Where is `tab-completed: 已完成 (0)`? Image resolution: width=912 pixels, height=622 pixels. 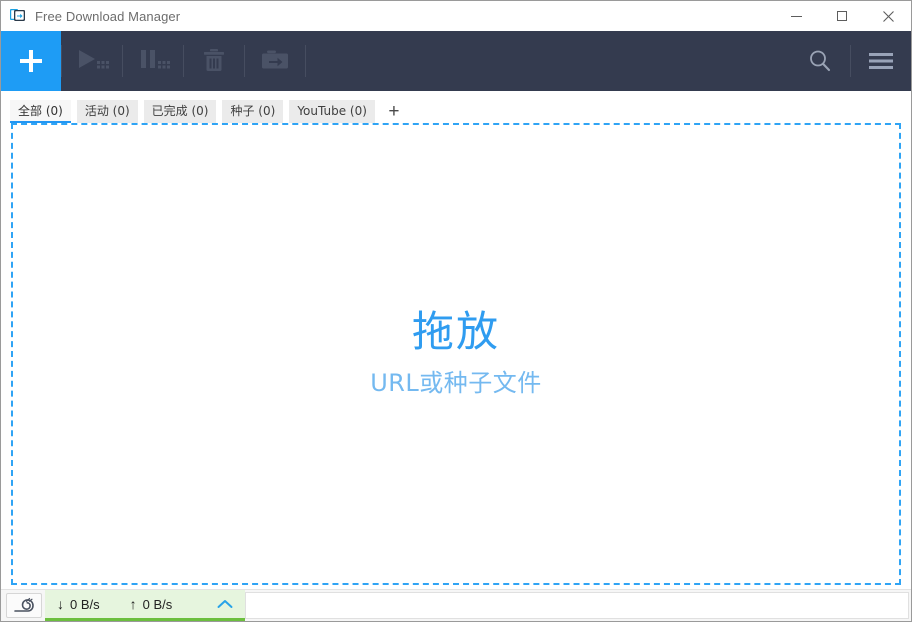 tab-completed: 已完成 (0) is located at coordinates (180, 111).